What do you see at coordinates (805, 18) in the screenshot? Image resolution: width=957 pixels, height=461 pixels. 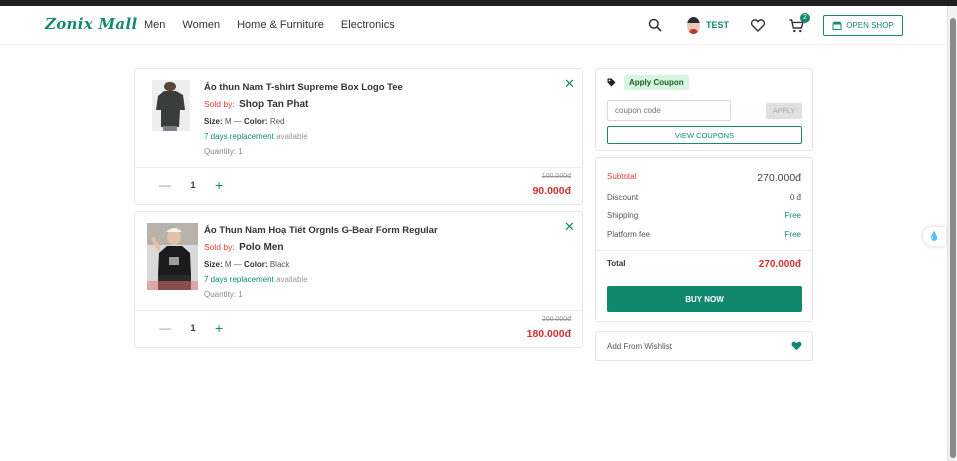 I see `cart-count-badge: 2` at bounding box center [805, 18].